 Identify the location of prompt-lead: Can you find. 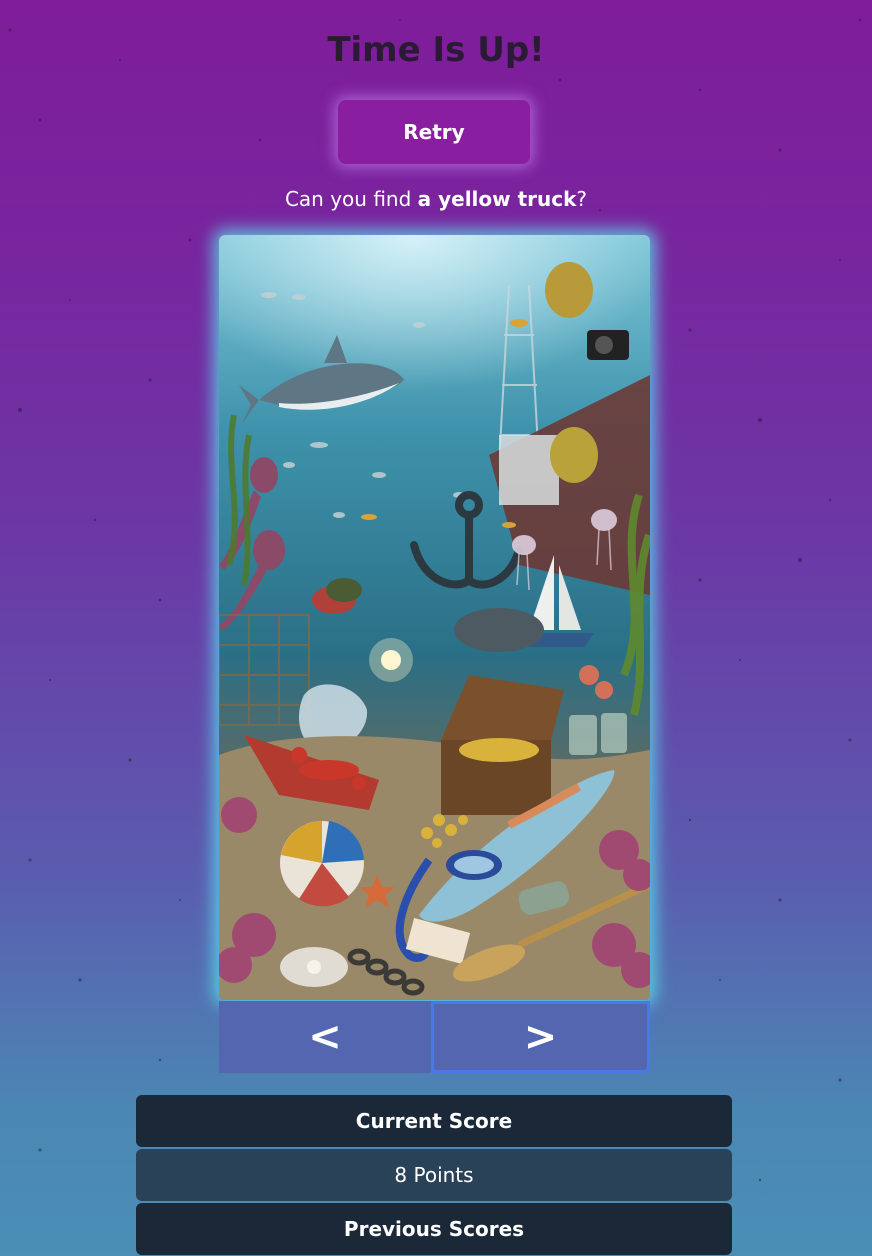
(351, 199).